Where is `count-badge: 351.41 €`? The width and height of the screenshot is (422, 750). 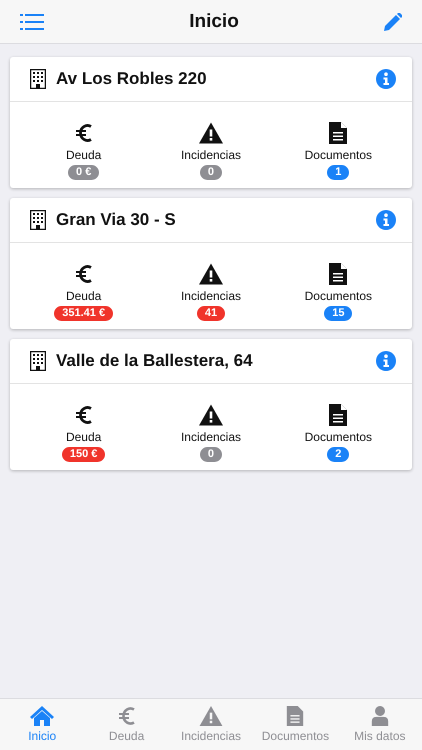 count-badge: 351.41 € is located at coordinates (84, 313).